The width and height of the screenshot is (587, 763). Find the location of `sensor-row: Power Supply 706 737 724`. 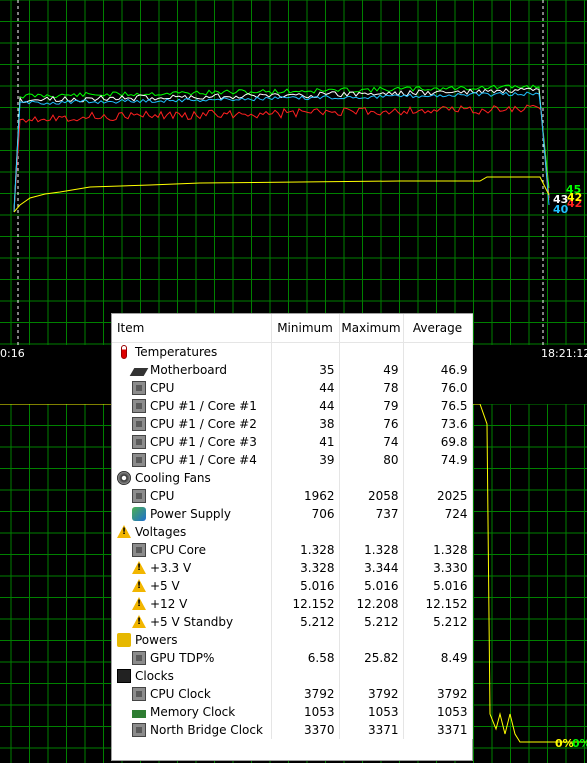

sensor-row: Power Supply 706 737 724 is located at coordinates (292, 514).